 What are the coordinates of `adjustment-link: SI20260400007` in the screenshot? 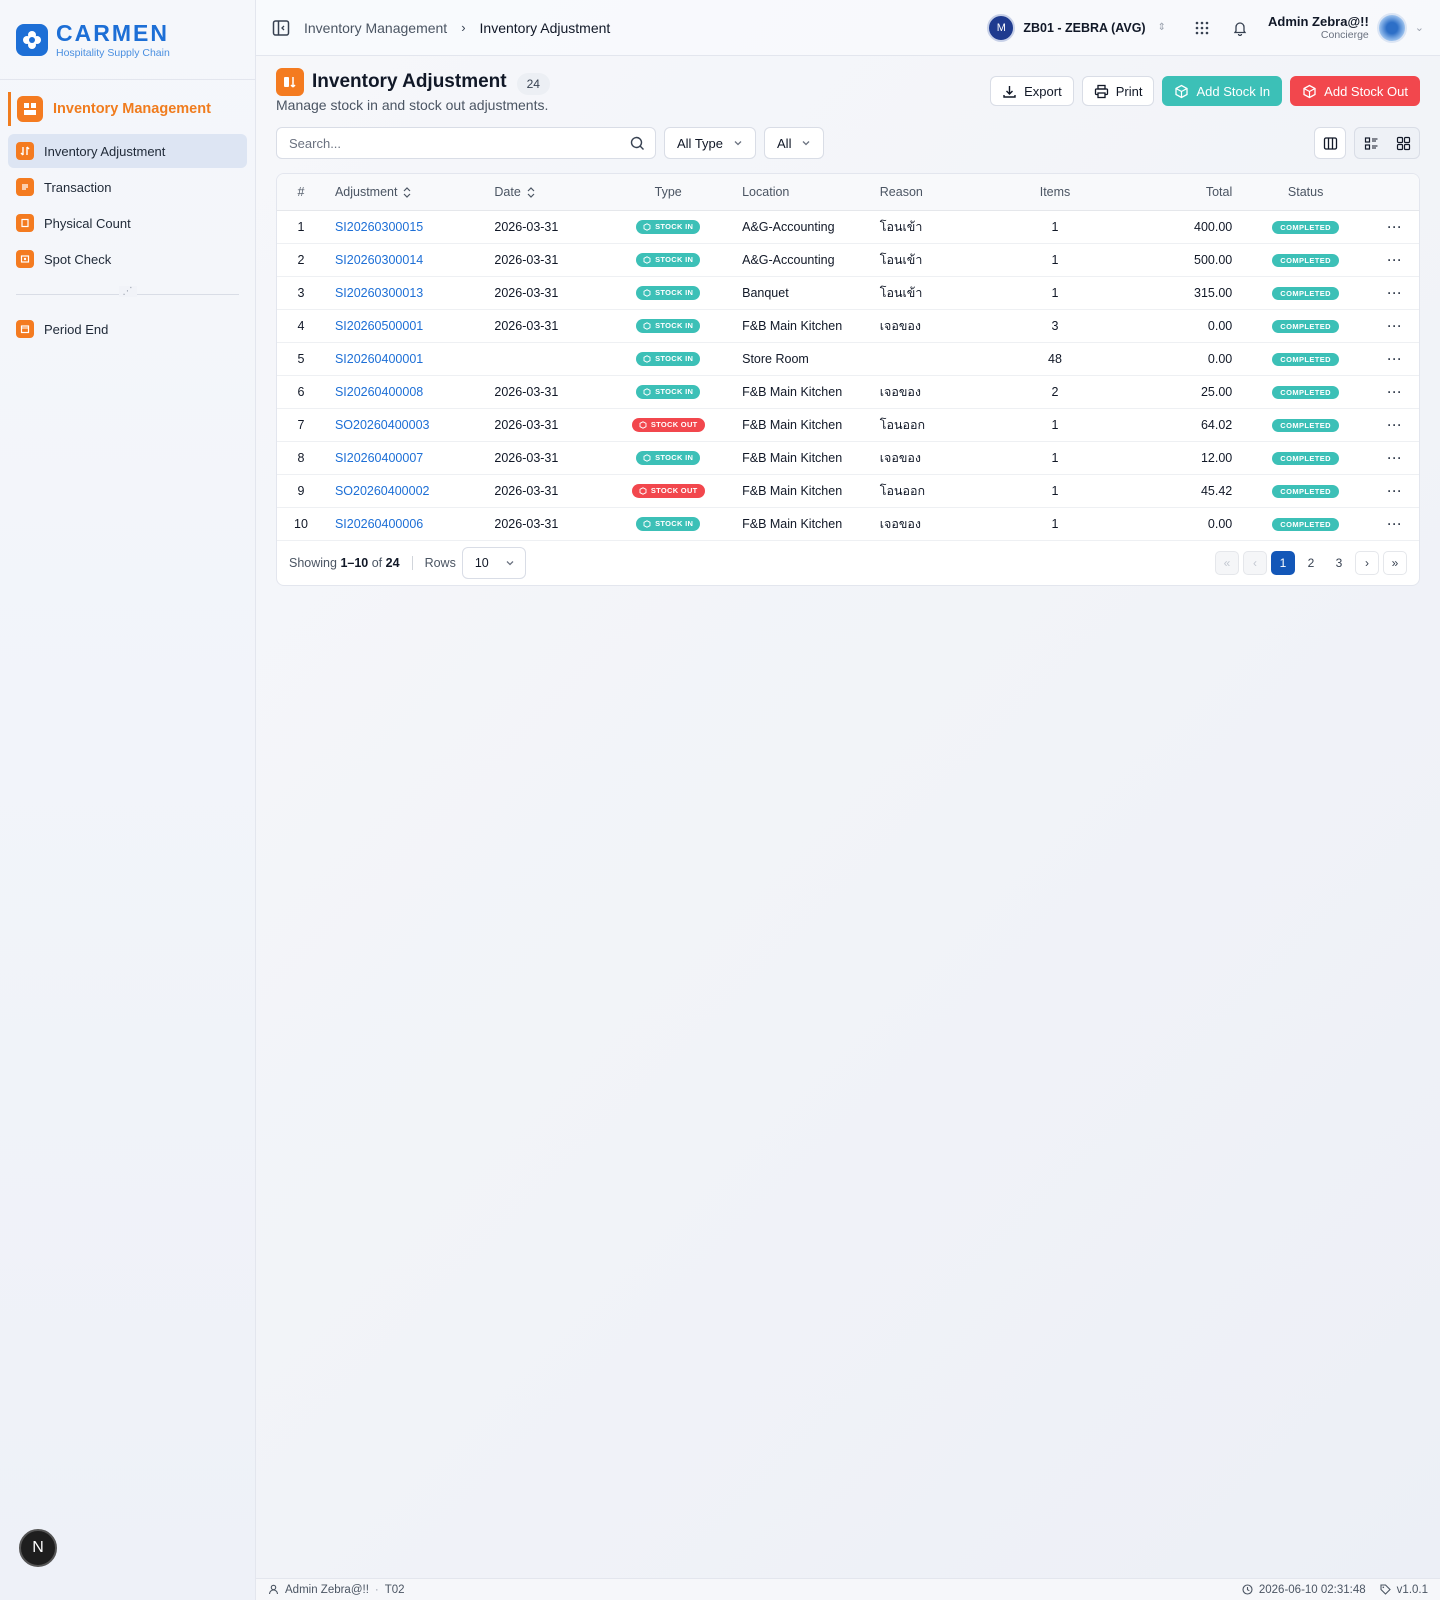 It's located at (379, 458).